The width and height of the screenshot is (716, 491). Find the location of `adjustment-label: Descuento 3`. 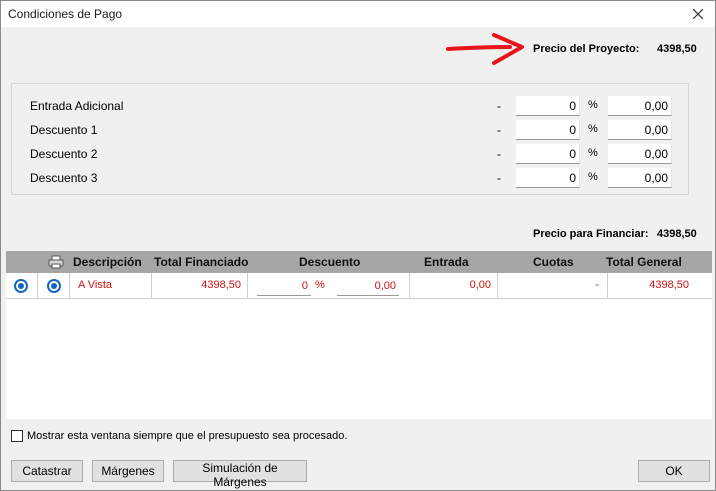

adjustment-label: Descuento 3 is located at coordinates (64, 178).